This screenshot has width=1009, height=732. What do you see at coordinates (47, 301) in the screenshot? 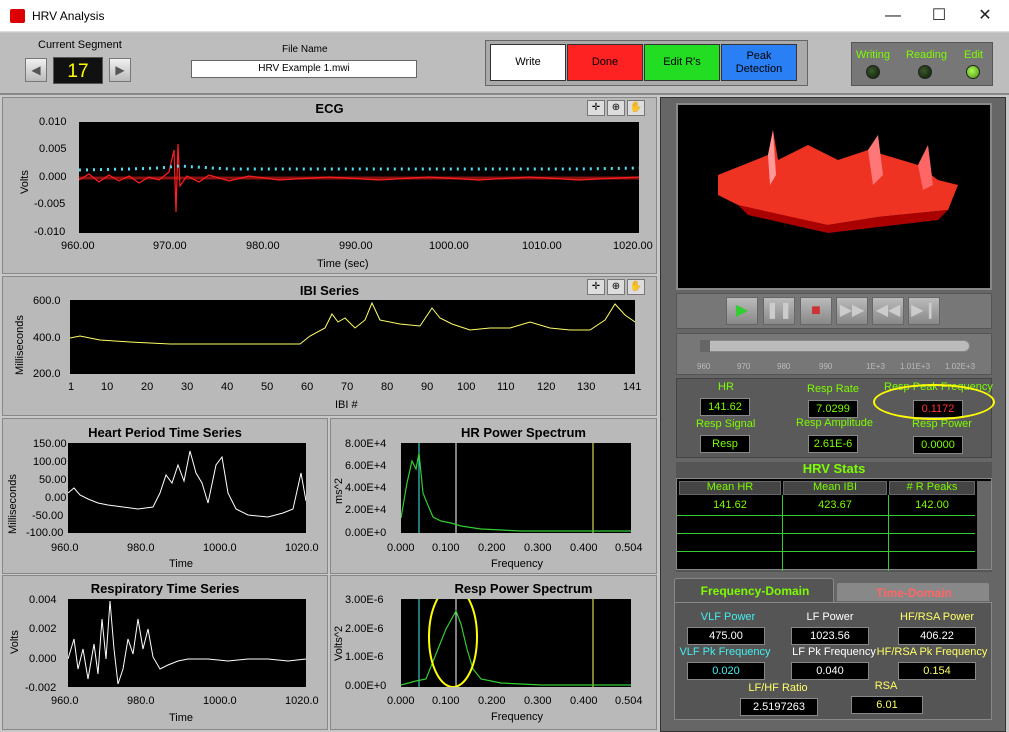
I see `ibi-ytick: 600.0` at bounding box center [47, 301].